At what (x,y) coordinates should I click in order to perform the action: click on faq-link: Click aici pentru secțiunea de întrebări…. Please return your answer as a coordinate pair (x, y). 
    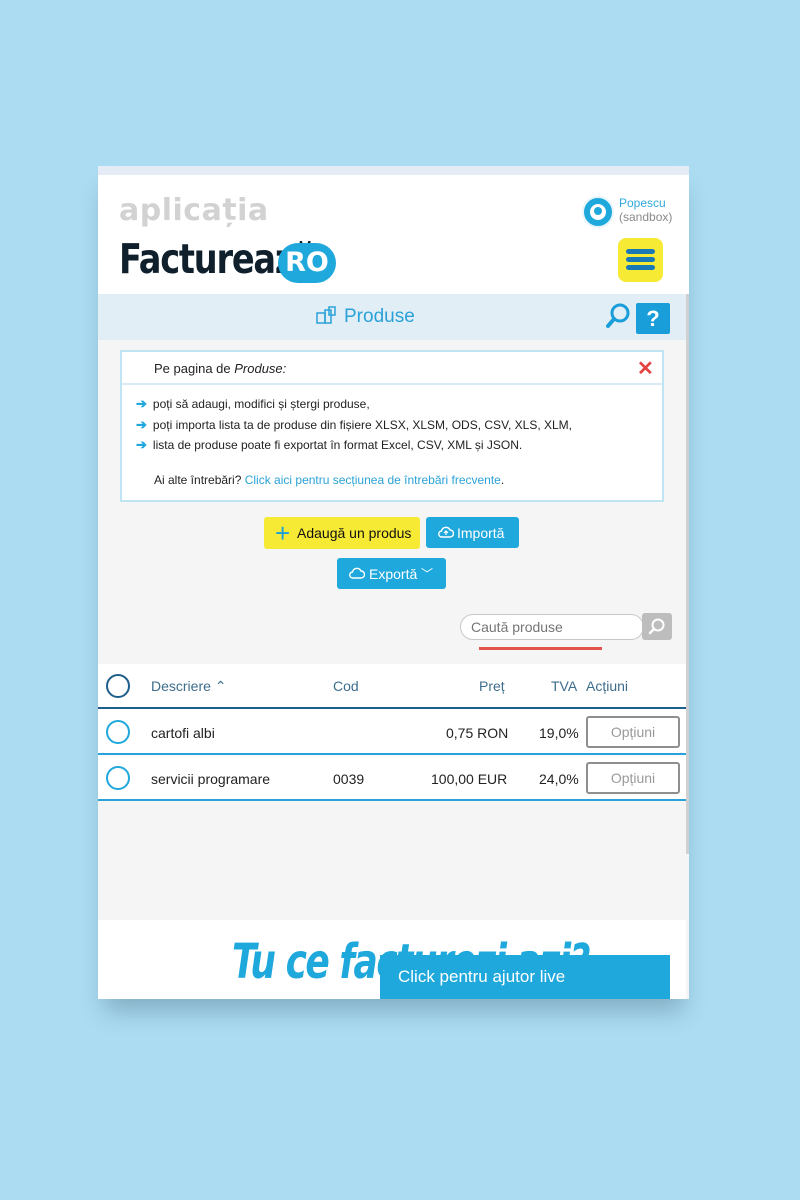
    Looking at the image, I should click on (373, 480).